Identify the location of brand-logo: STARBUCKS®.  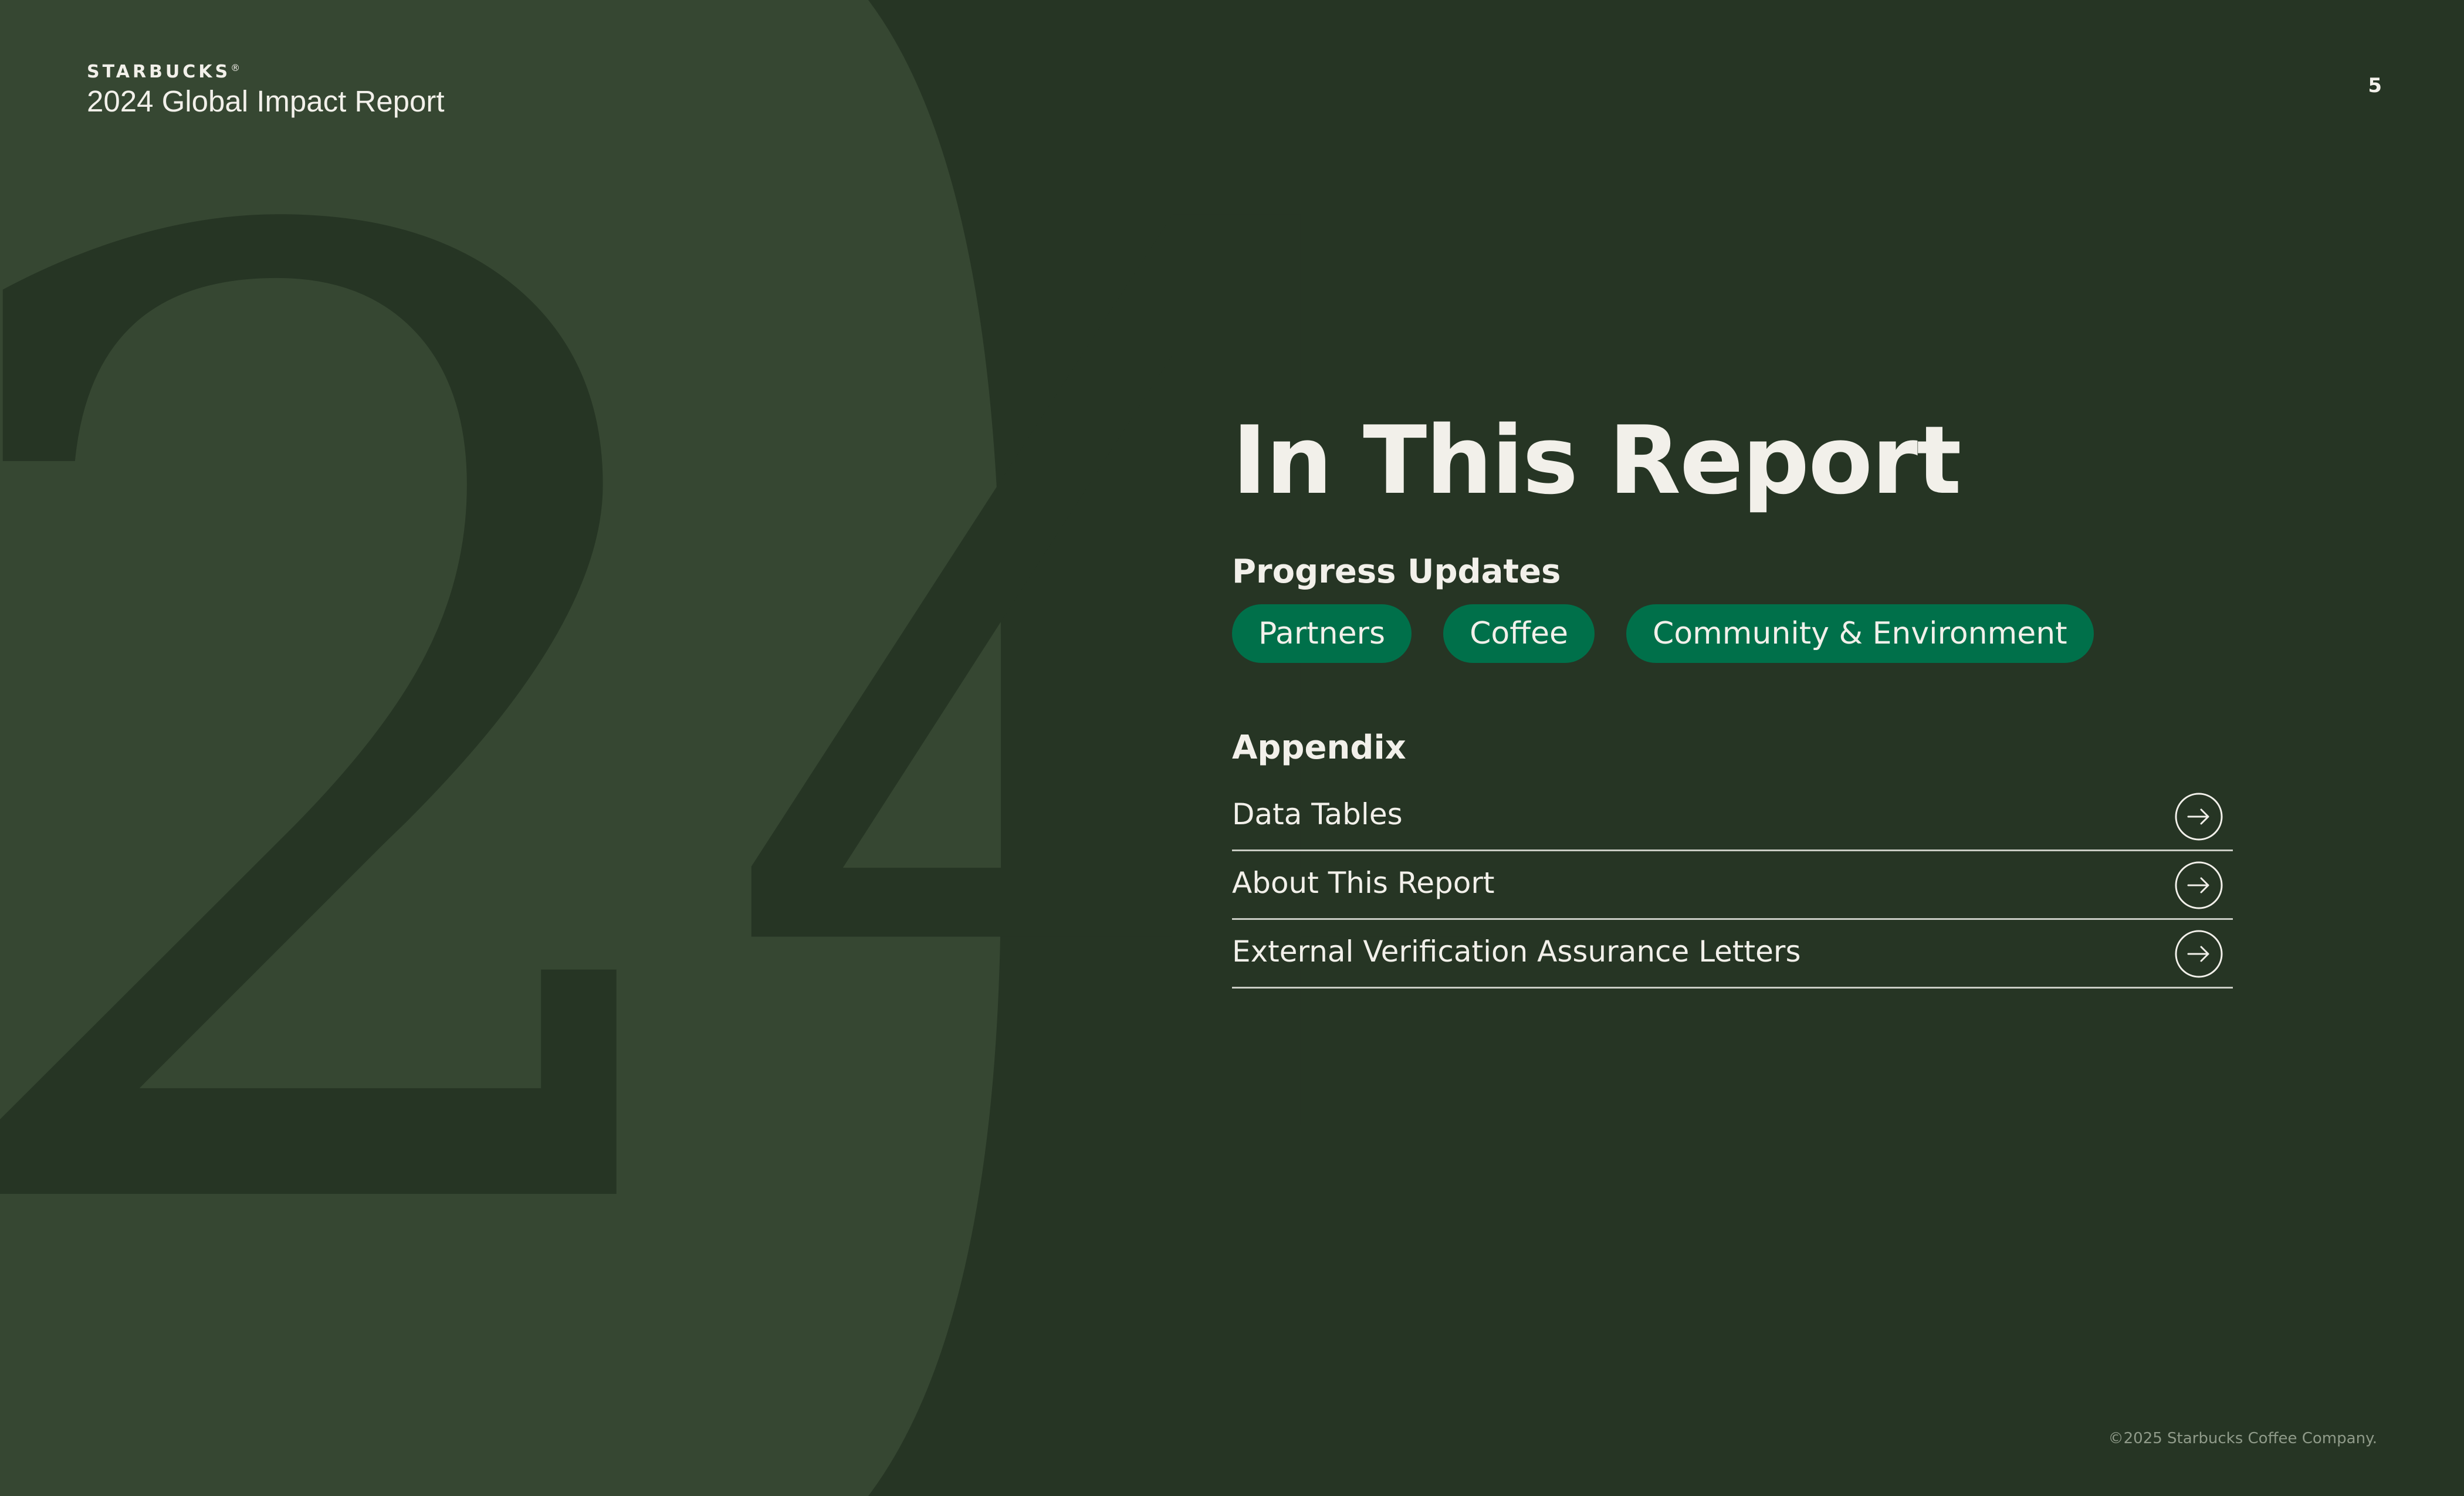
(266, 70).